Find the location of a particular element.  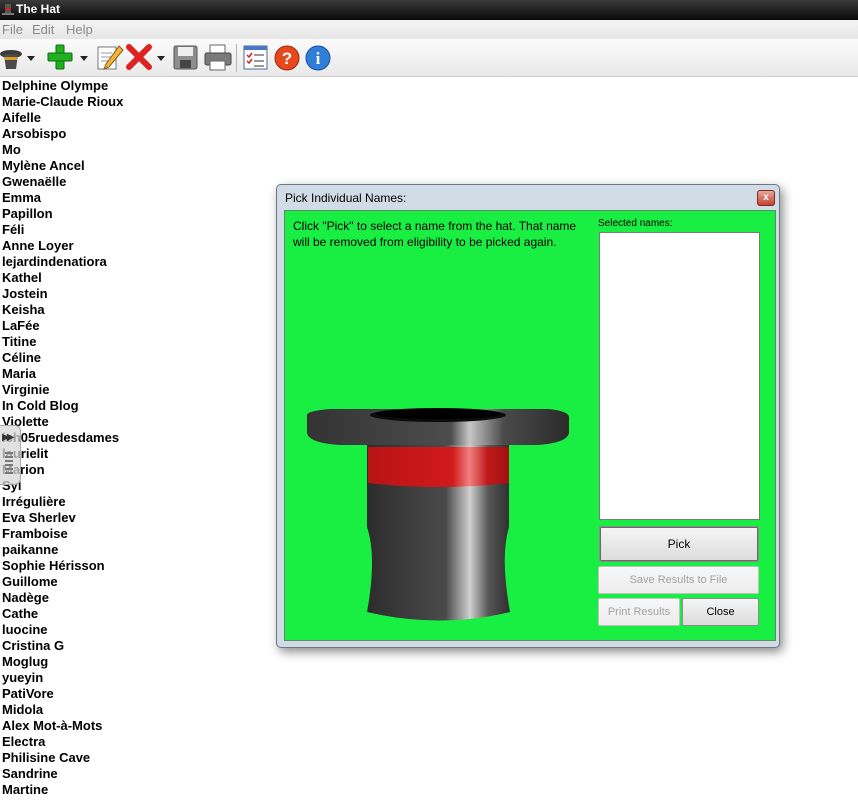

menu-file: File is located at coordinates (12, 29).